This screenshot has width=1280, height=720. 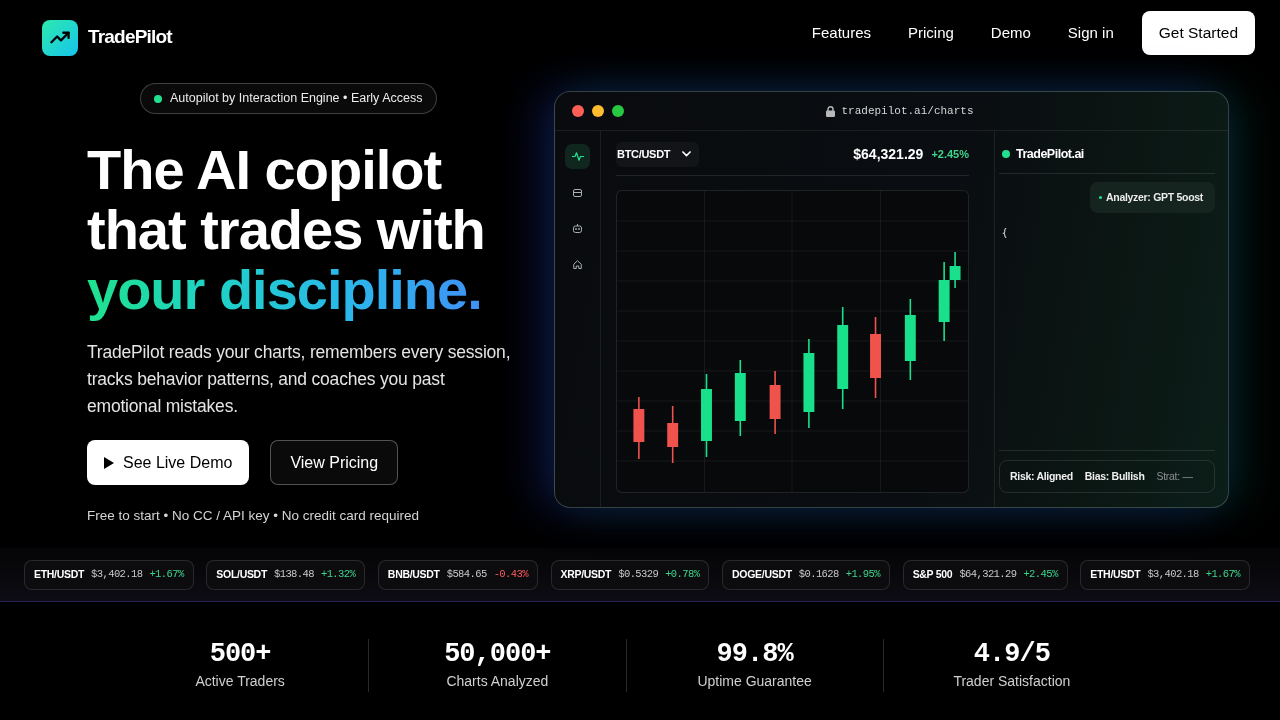 What do you see at coordinates (60, 37) in the screenshot?
I see `logo-icon` at bounding box center [60, 37].